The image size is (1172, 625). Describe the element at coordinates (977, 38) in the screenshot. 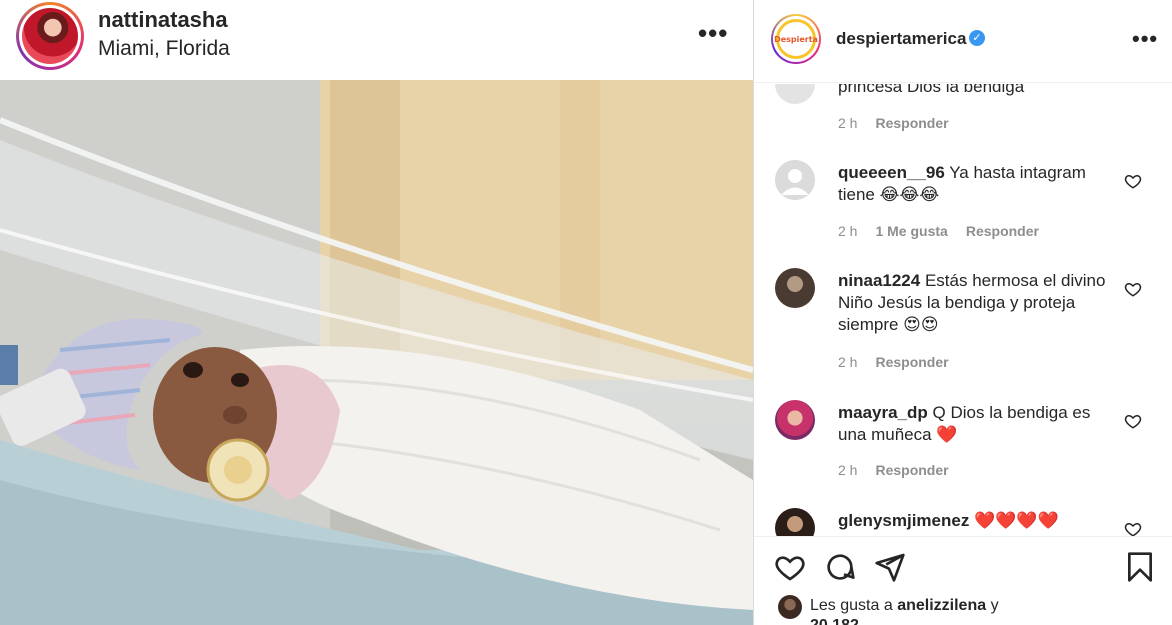

I see `verified-badge-icon: ✓` at that location.